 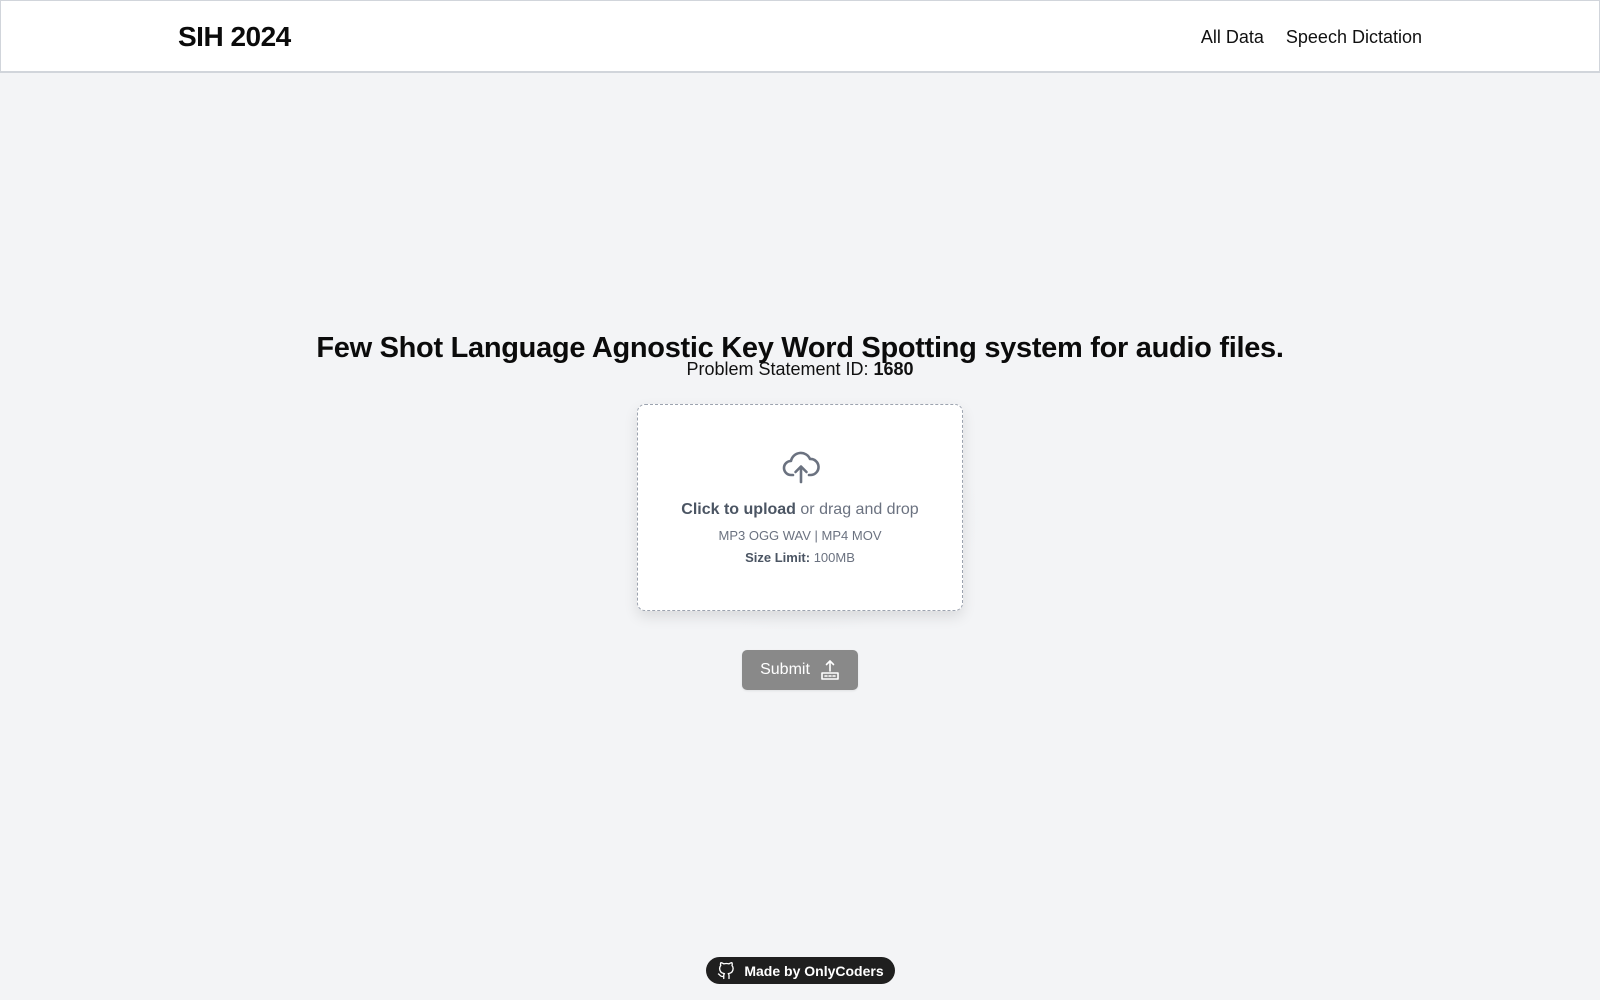 I want to click on submit-button-label: Submit, so click(x=785, y=669).